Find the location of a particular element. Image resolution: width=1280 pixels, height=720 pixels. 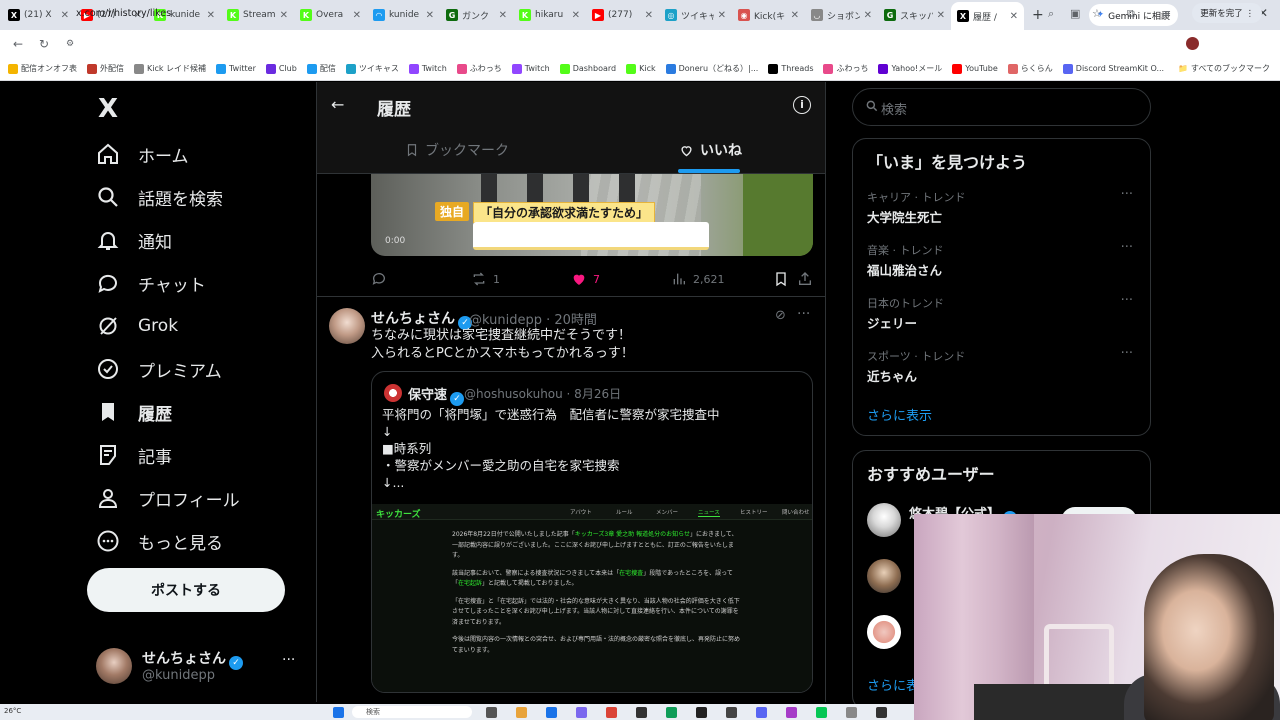

install-icon: ▣ is located at coordinates (1075, 13).